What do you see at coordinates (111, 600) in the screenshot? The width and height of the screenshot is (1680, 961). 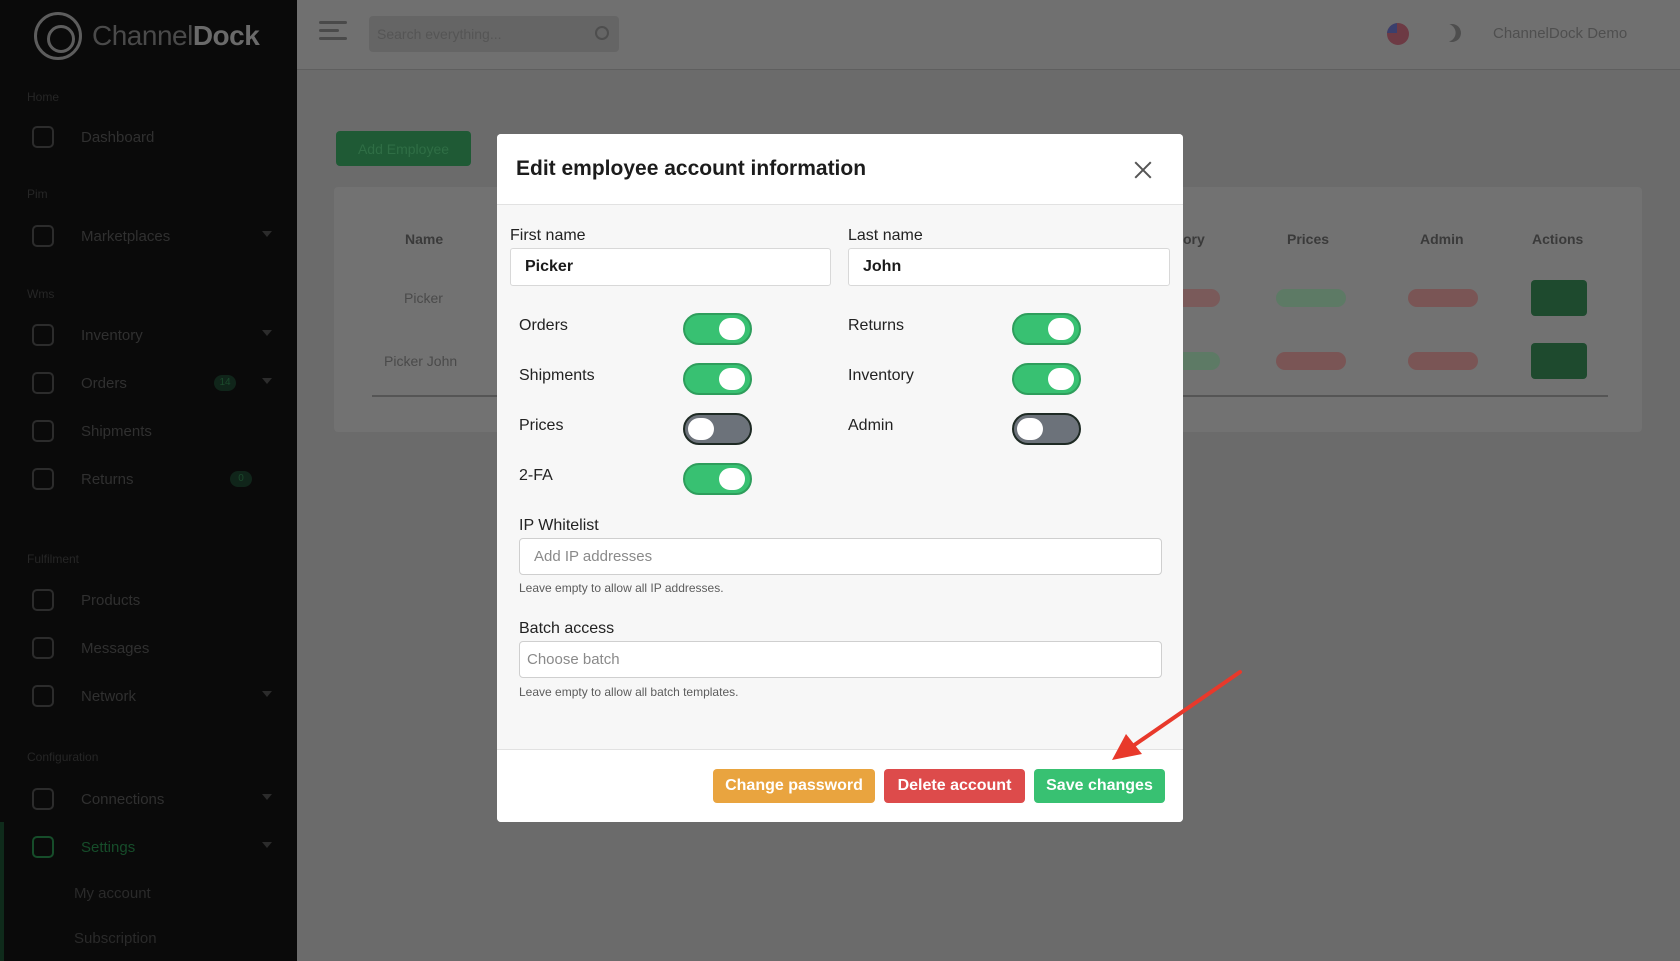 I see `sidebar-item-label: Products` at bounding box center [111, 600].